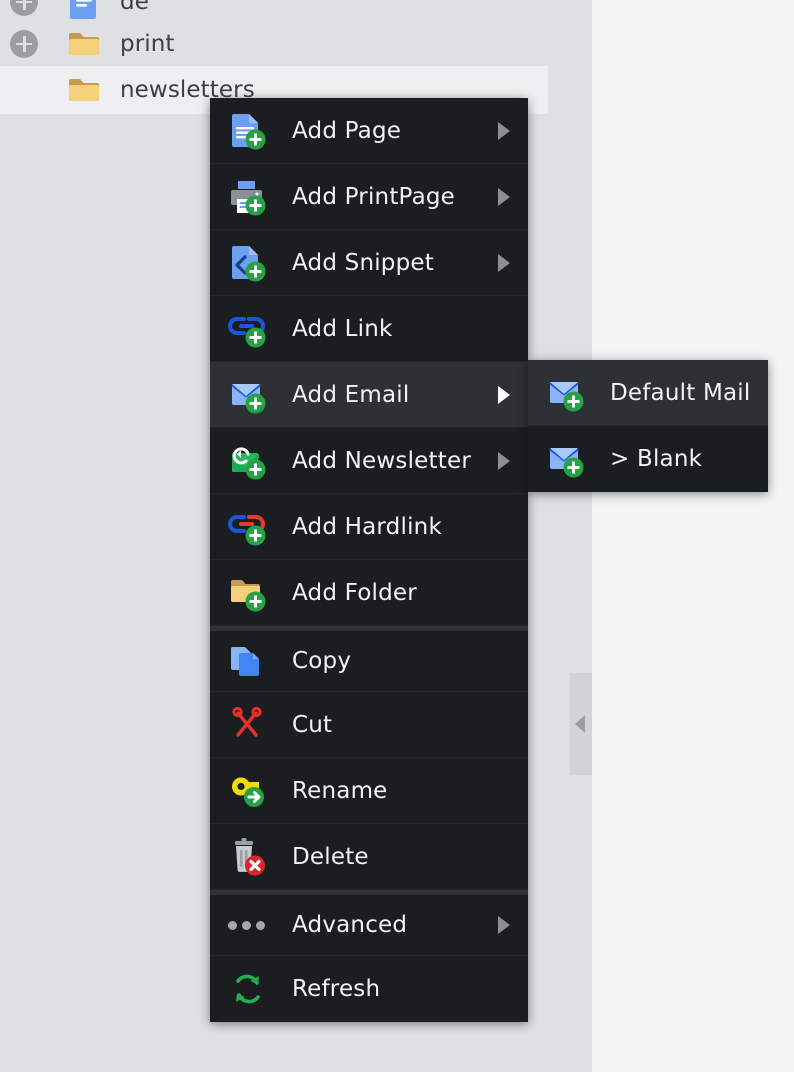 The image size is (794, 1072). Describe the element at coordinates (248, 925) in the screenshot. I see `more-dots-icon` at that location.